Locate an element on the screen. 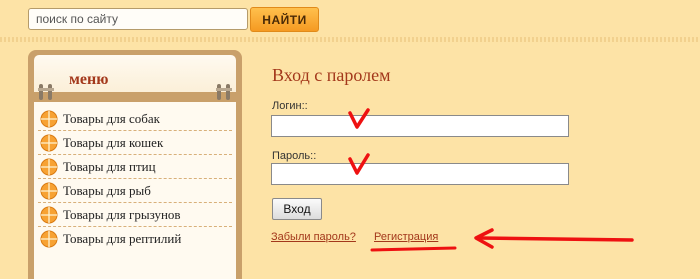 This screenshot has width=700, height=279. menu-item-label: Товары для грызунов is located at coordinates (122, 214).